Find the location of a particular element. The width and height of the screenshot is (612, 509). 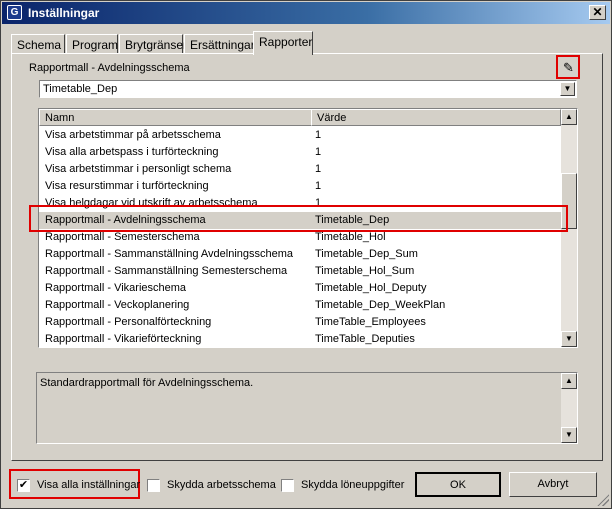

checkbox-label: Skydda arbetsschema is located at coordinates (221, 485).